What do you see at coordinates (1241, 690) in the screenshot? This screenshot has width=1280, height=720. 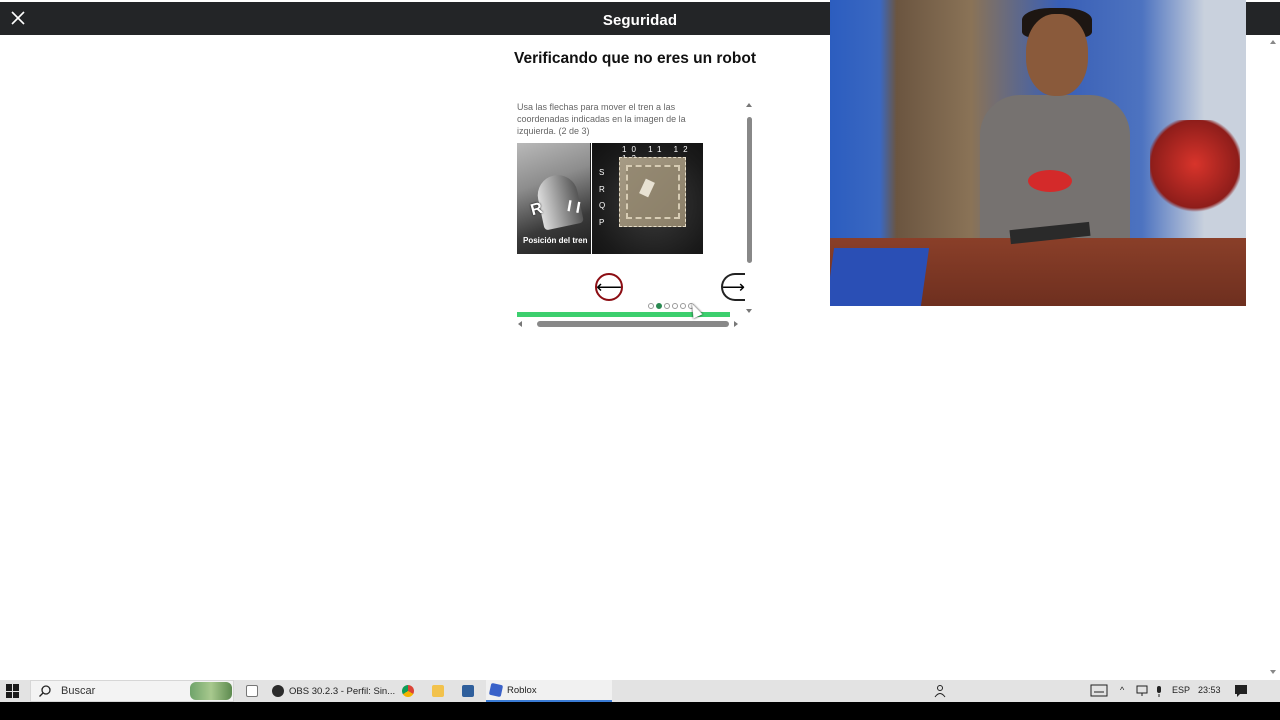 I see `notifications-icon` at bounding box center [1241, 690].